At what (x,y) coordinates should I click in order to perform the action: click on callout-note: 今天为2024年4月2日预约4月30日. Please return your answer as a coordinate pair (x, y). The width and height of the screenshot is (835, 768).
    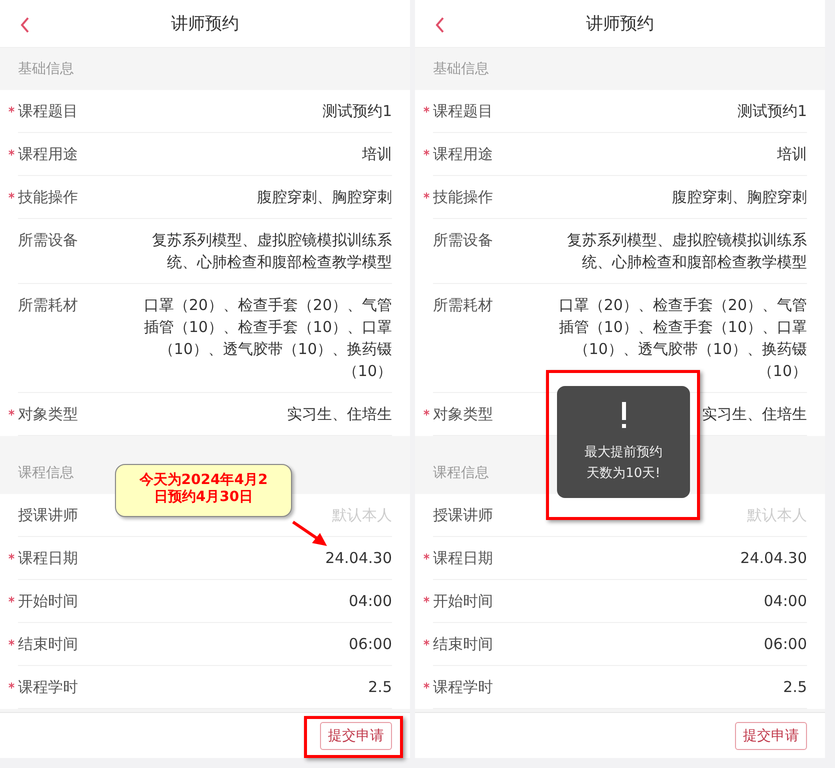
    Looking at the image, I should click on (203, 490).